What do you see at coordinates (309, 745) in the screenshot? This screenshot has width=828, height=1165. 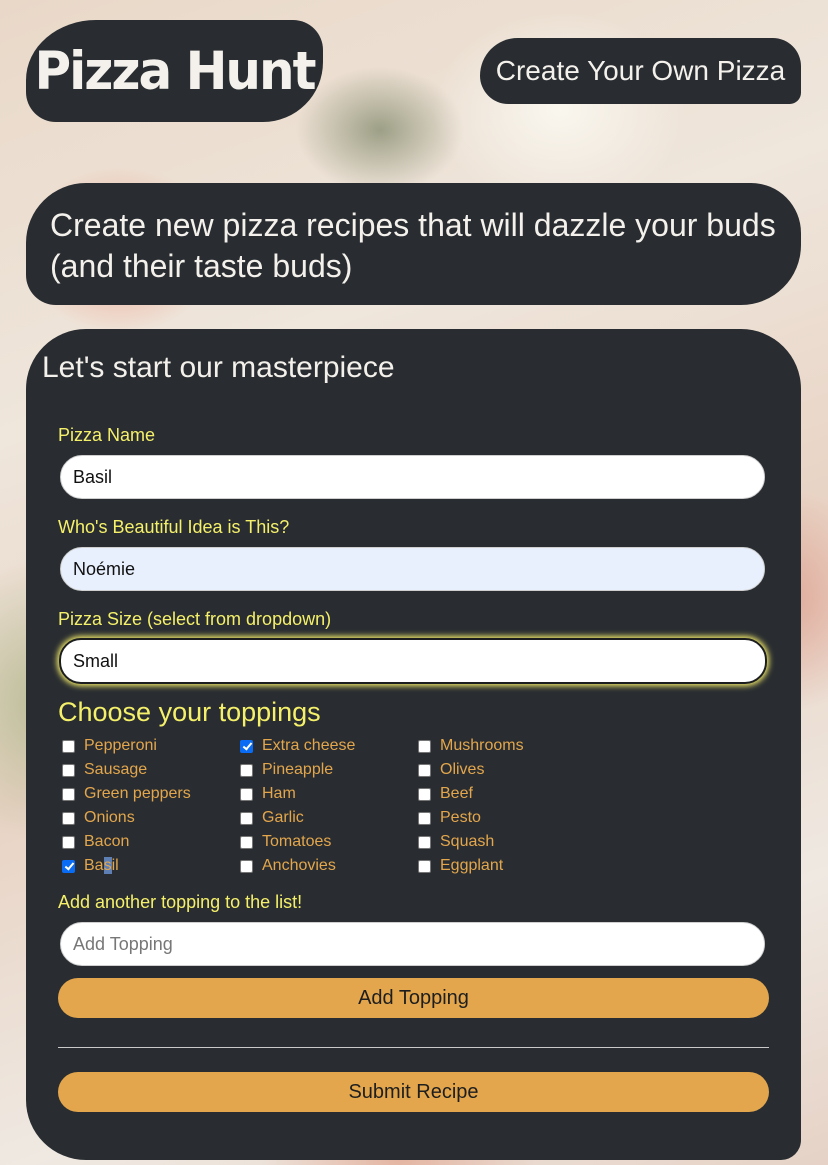 I see `topping-label: Extra cheese` at bounding box center [309, 745].